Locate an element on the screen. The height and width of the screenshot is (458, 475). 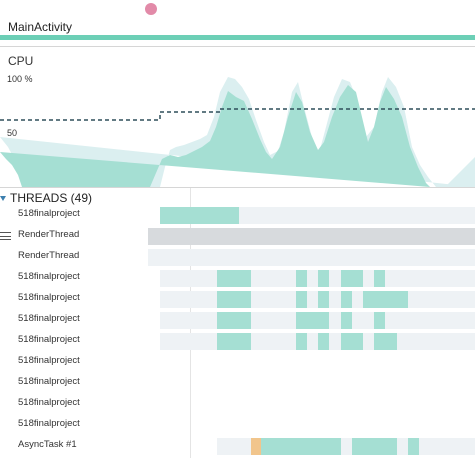
divider is located at coordinates (237, 187).